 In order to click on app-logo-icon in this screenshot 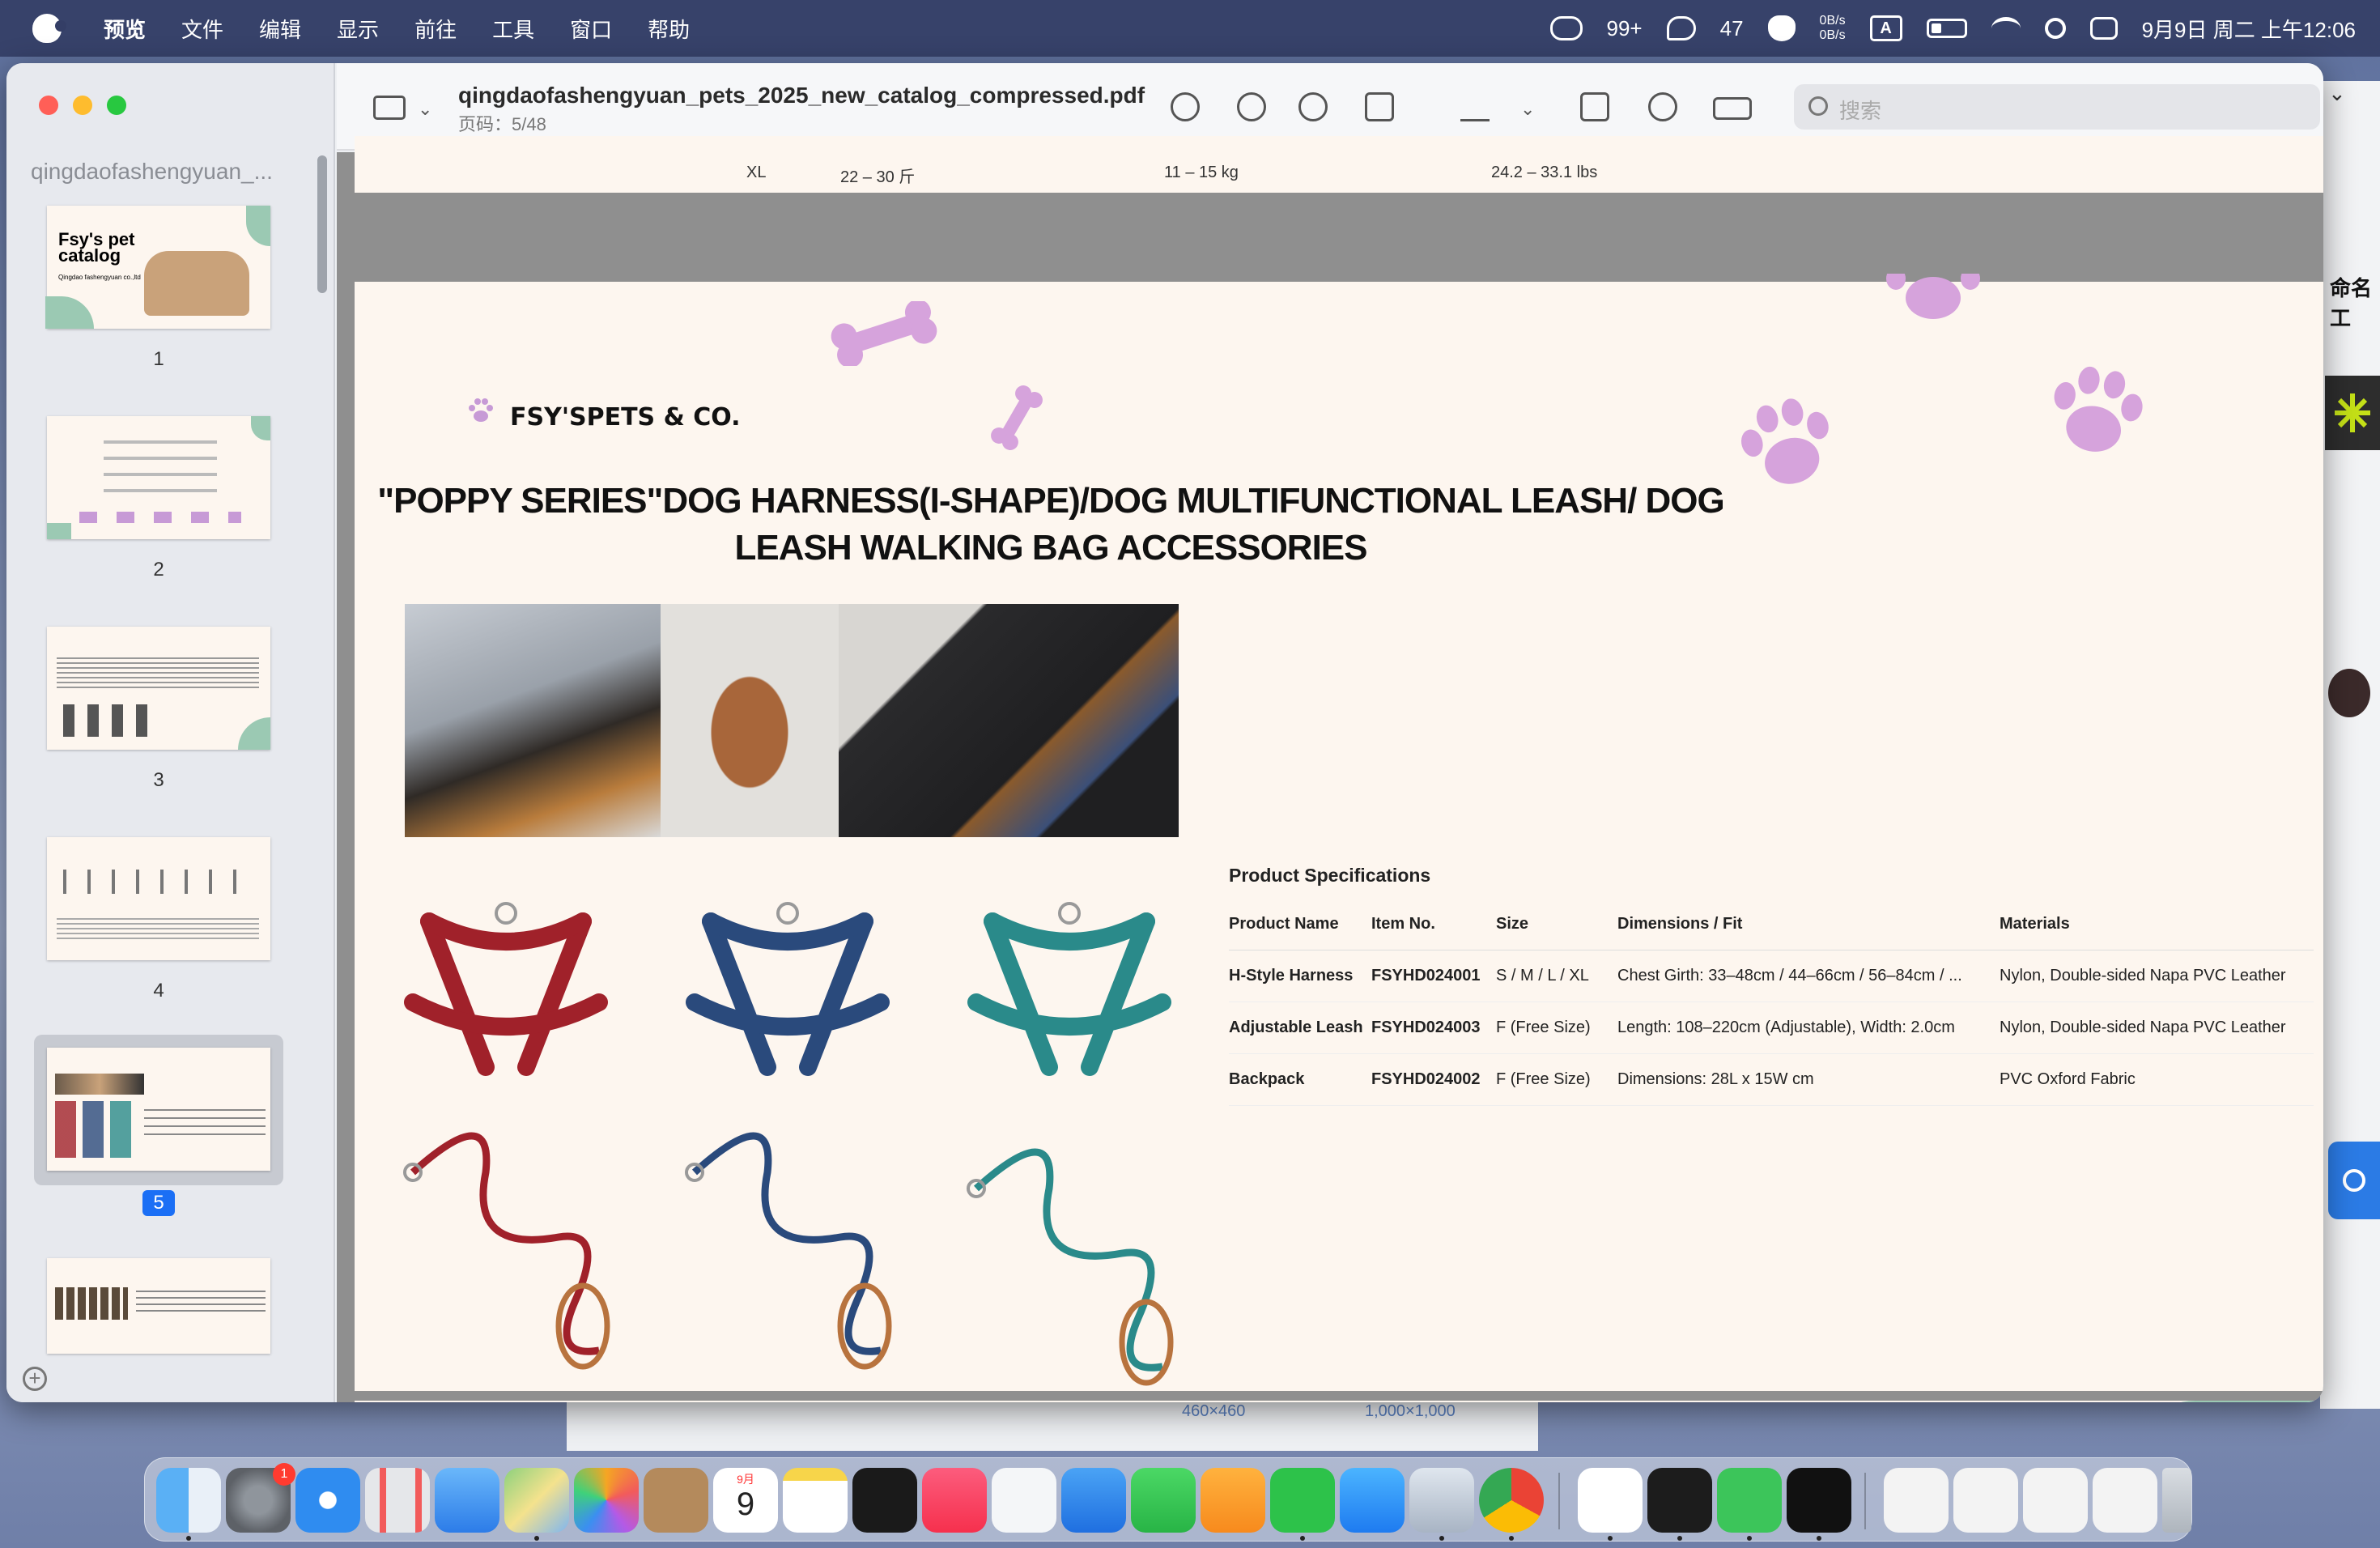, I will do `click(2352, 413)`.